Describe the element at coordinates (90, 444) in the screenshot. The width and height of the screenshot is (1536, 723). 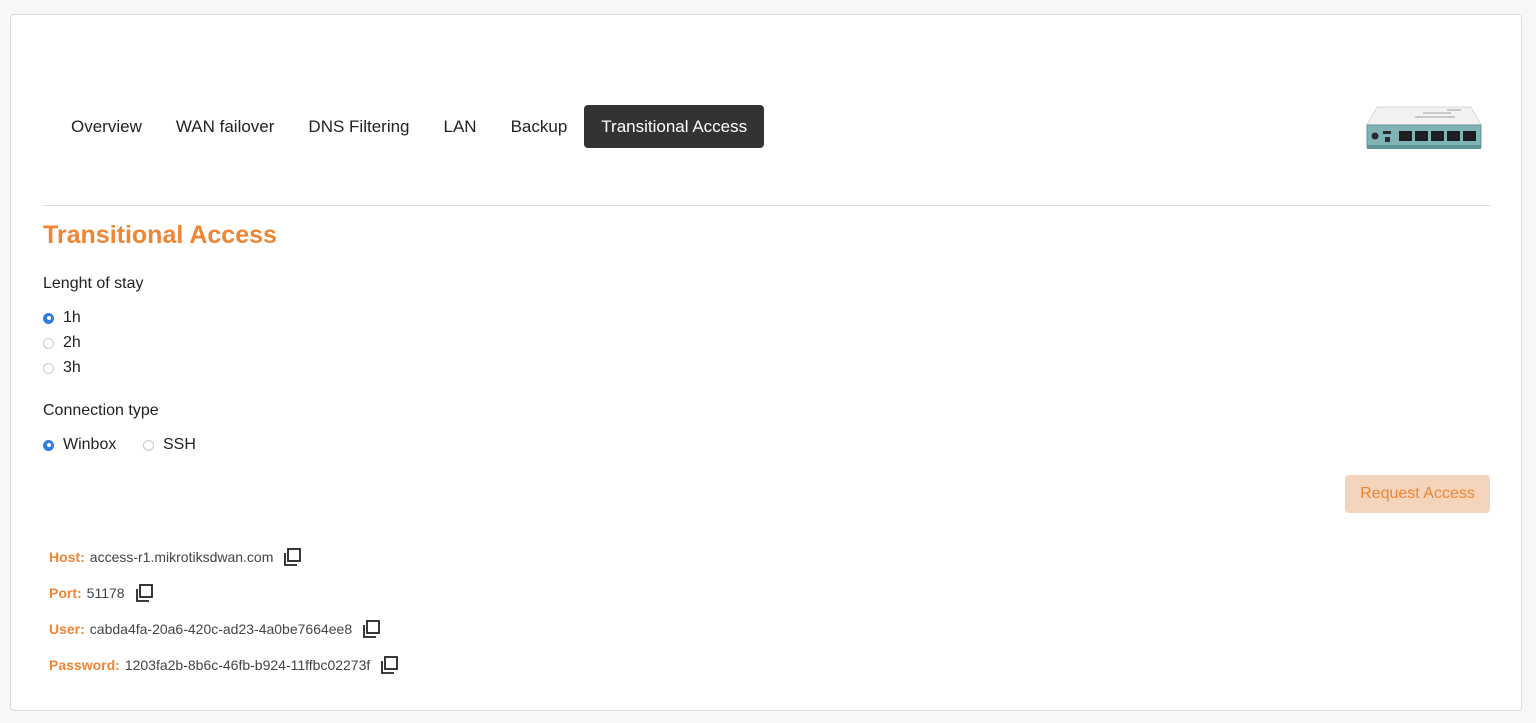
I see `radio-winbox-label: Winbox` at that location.